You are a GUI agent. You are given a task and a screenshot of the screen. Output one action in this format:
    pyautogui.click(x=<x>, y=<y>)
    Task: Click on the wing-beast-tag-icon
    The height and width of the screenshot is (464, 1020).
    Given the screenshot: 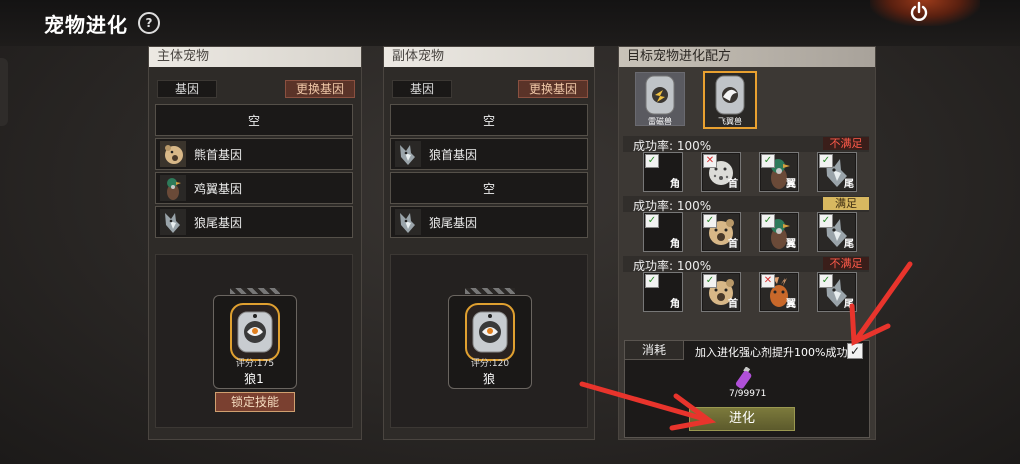 What is the action you would take?
    pyautogui.click(x=730, y=95)
    